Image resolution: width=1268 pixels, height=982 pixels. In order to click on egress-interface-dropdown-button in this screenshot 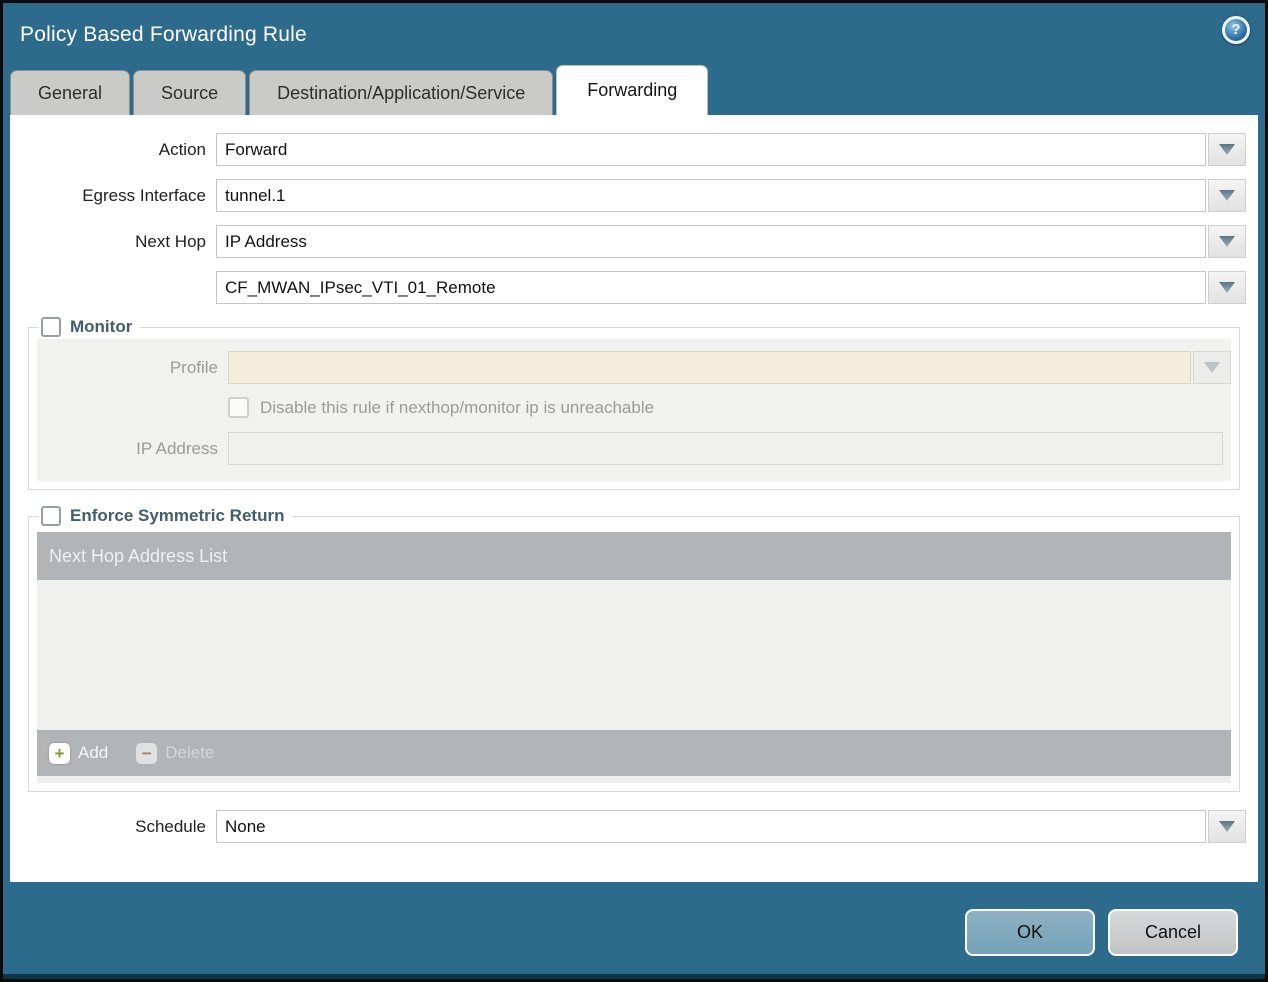, I will do `click(1227, 195)`.